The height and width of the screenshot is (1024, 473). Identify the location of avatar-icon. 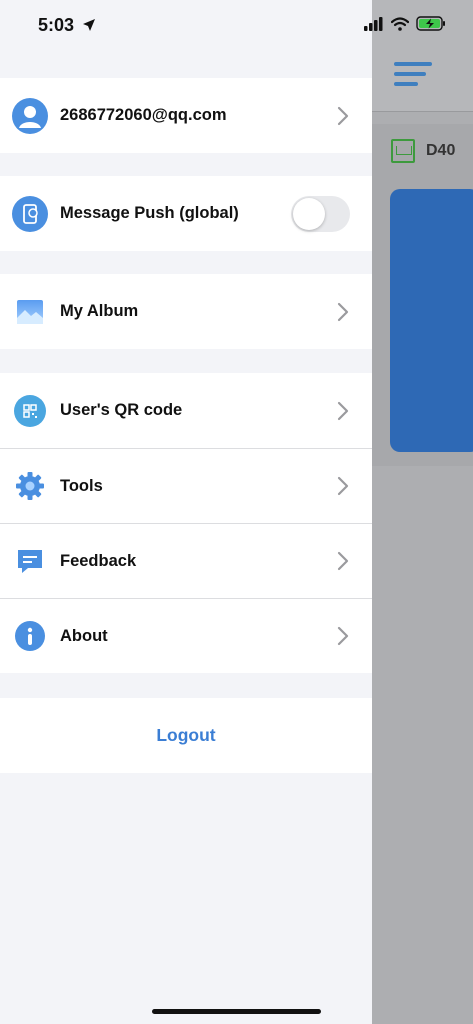
(30, 115).